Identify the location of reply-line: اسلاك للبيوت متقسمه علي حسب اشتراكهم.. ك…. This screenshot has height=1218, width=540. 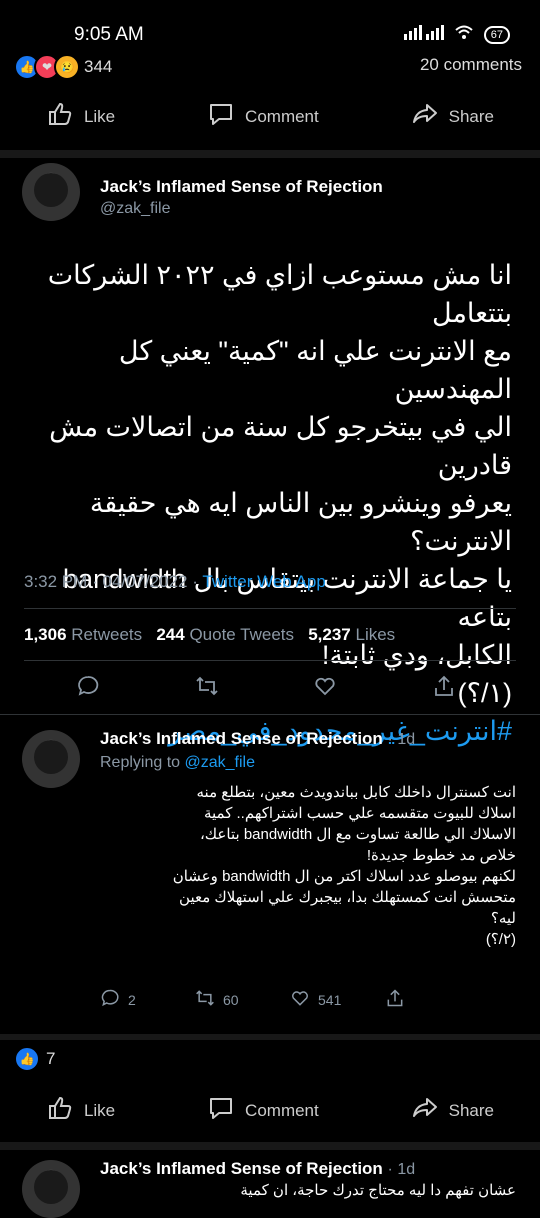
(359, 813).